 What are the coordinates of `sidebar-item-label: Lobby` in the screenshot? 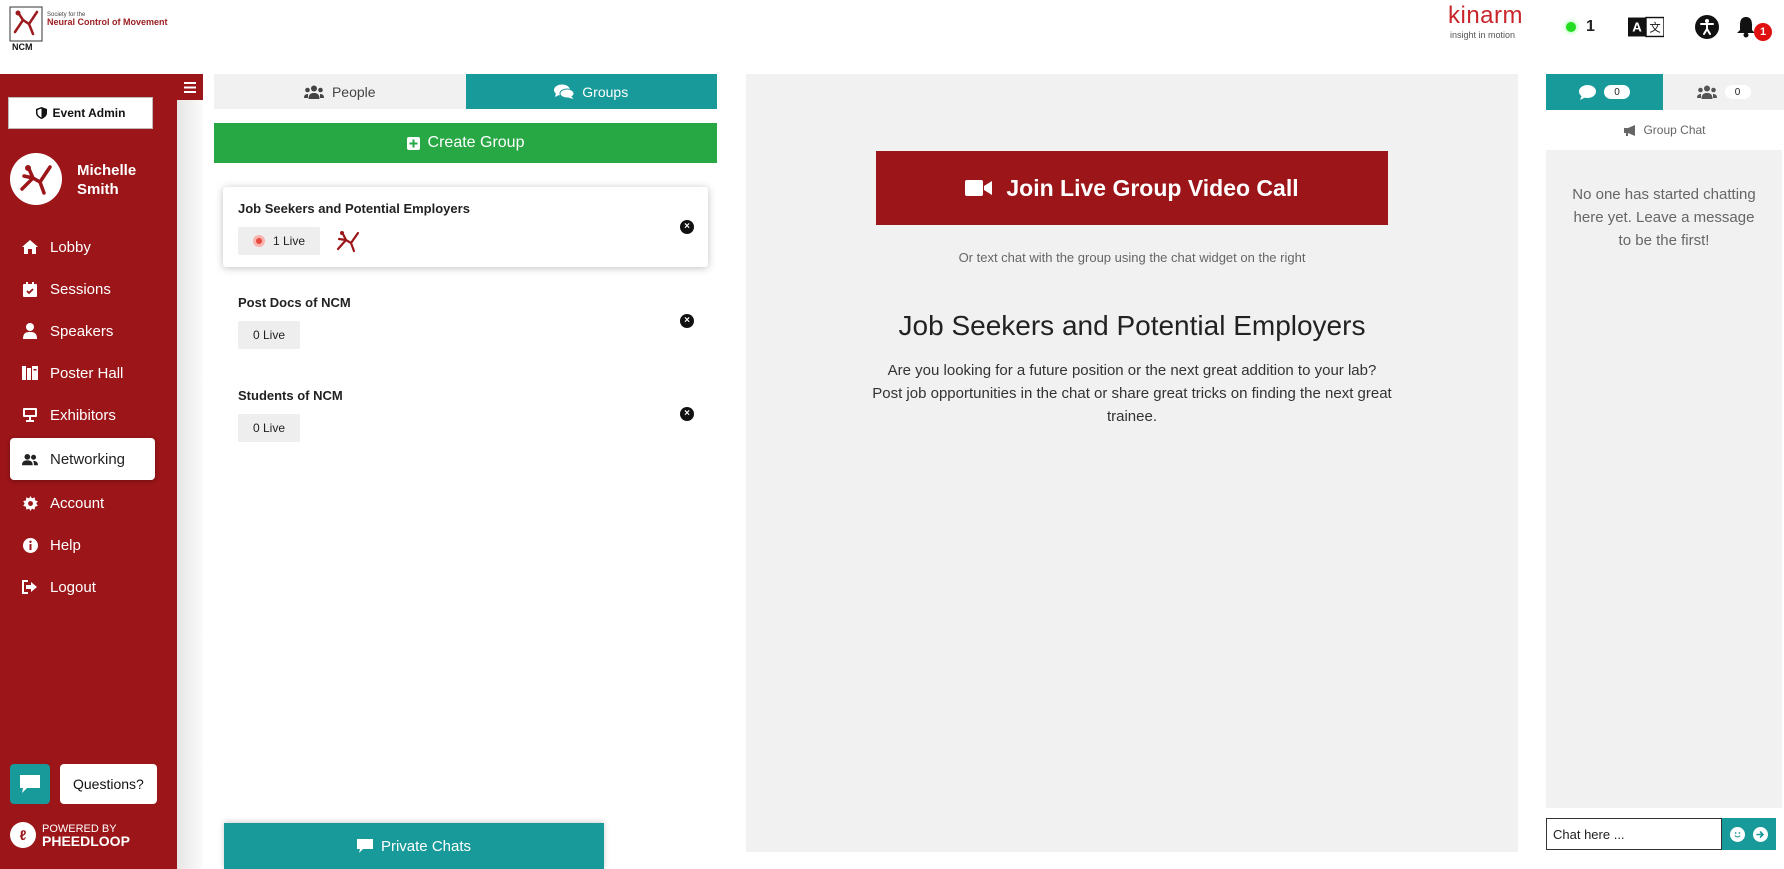 It's located at (70, 247).